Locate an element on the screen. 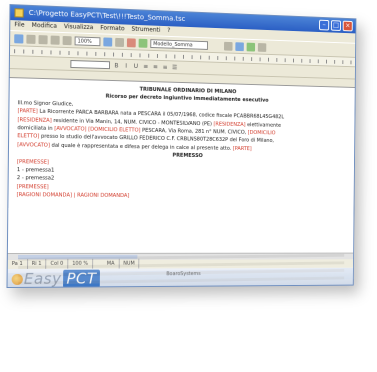  paste-icon is located at coordinates (55, 40).